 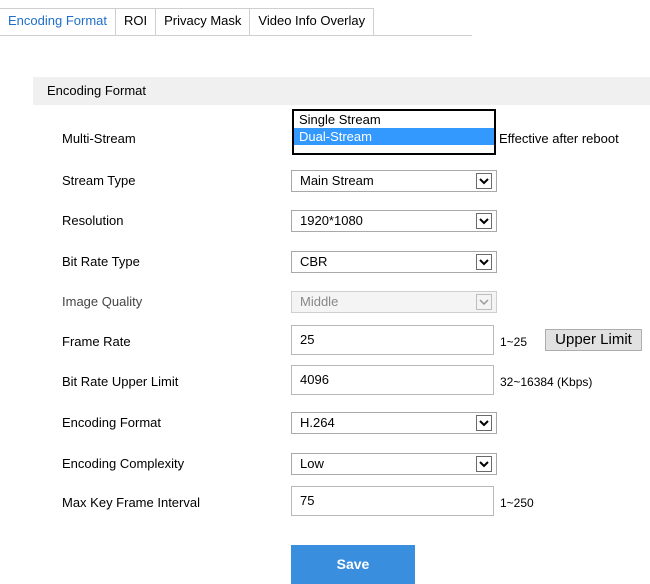 I want to click on frame-rate-input: 25, so click(x=392, y=340).